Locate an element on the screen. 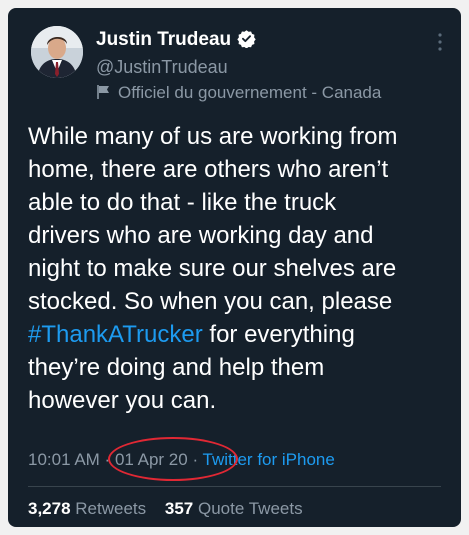 The width and height of the screenshot is (469, 535). retweets-count: 3,278 is located at coordinates (49, 508).